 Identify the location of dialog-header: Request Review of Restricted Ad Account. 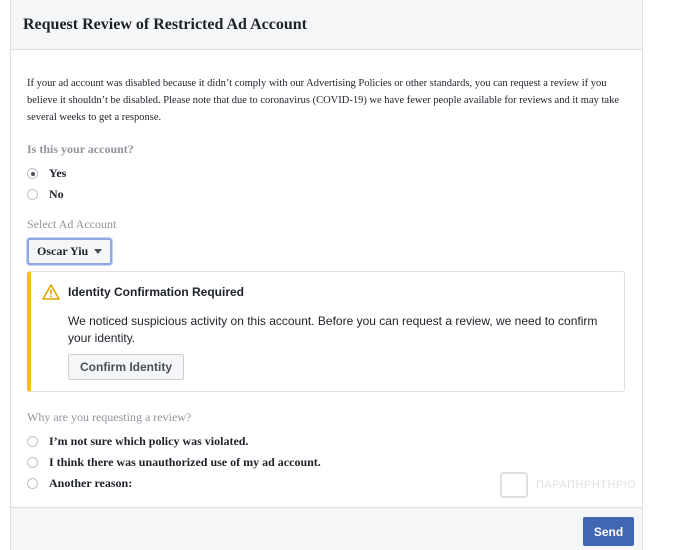
(326, 25).